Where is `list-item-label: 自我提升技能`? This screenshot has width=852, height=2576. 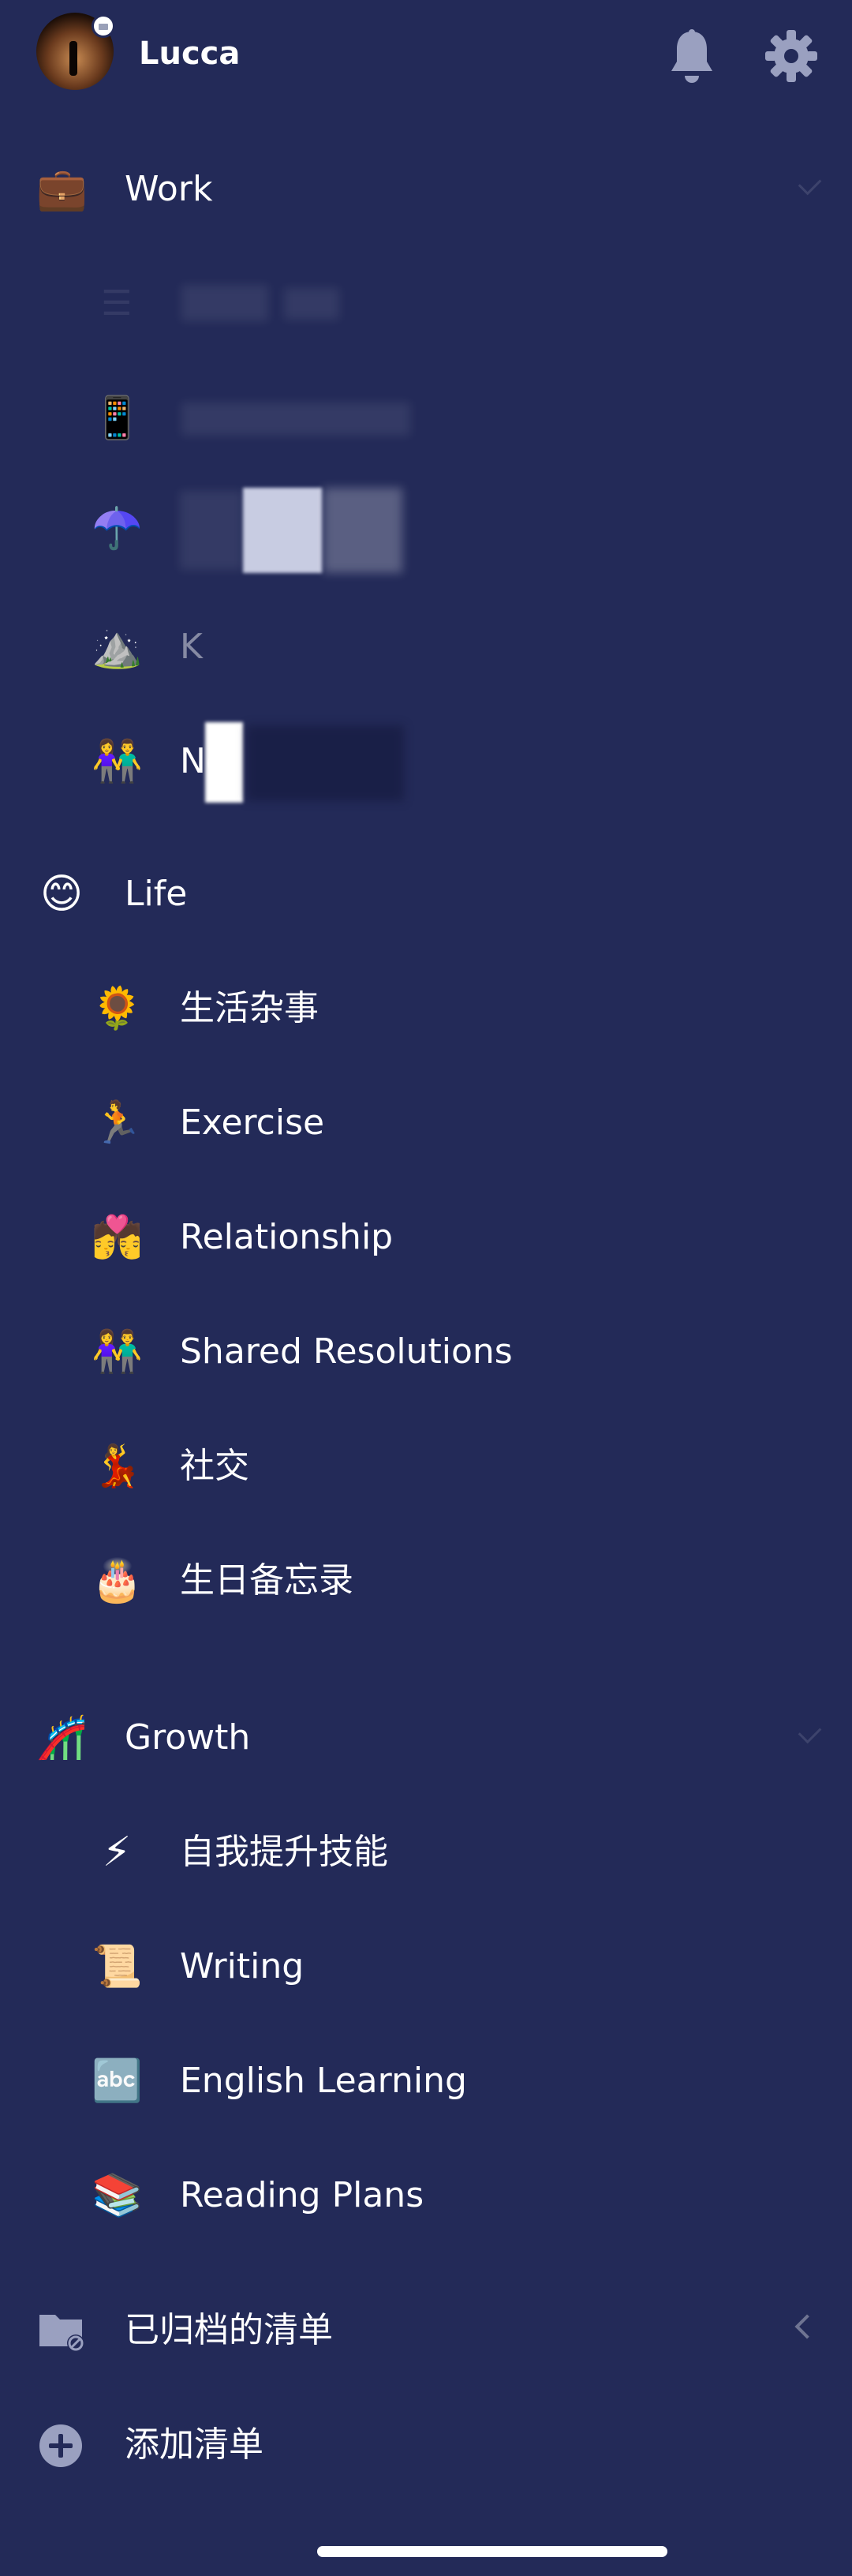 list-item-label: 自我提升技能 is located at coordinates (284, 1852).